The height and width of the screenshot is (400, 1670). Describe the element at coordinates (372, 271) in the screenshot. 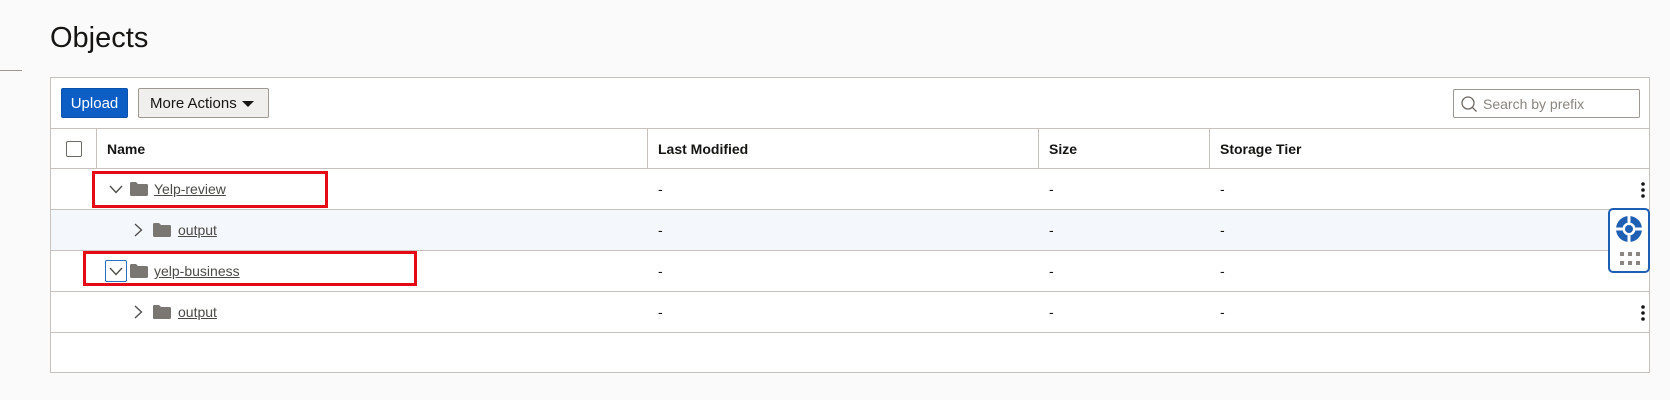

I see `name-cell: yelp-business` at that location.